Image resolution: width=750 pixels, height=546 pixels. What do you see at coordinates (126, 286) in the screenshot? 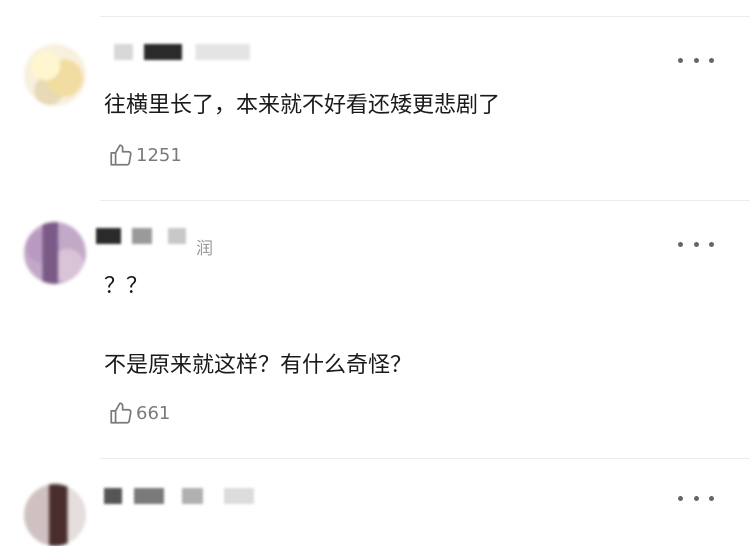
I see `comment-text: ？？` at bounding box center [126, 286].